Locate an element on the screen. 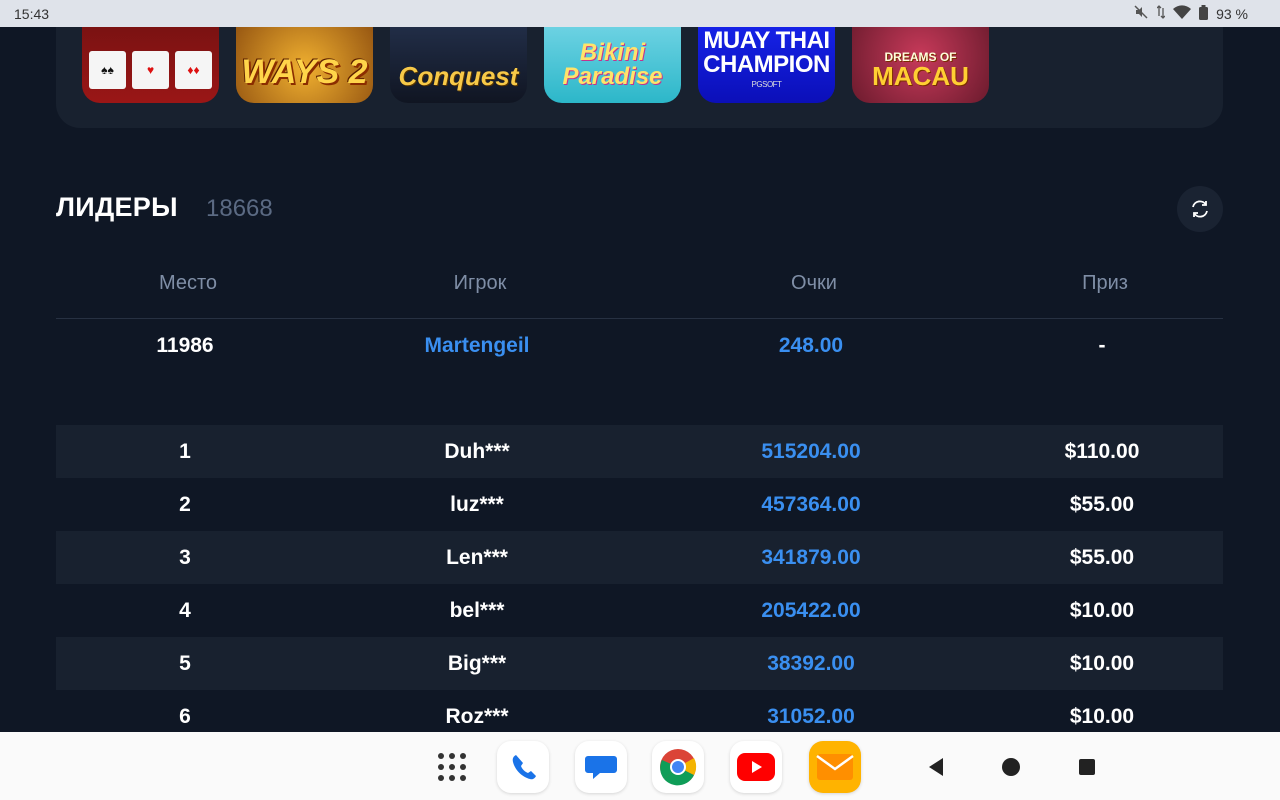 This screenshot has width=1280, height=800. row-player: Len*** is located at coordinates (477, 557).